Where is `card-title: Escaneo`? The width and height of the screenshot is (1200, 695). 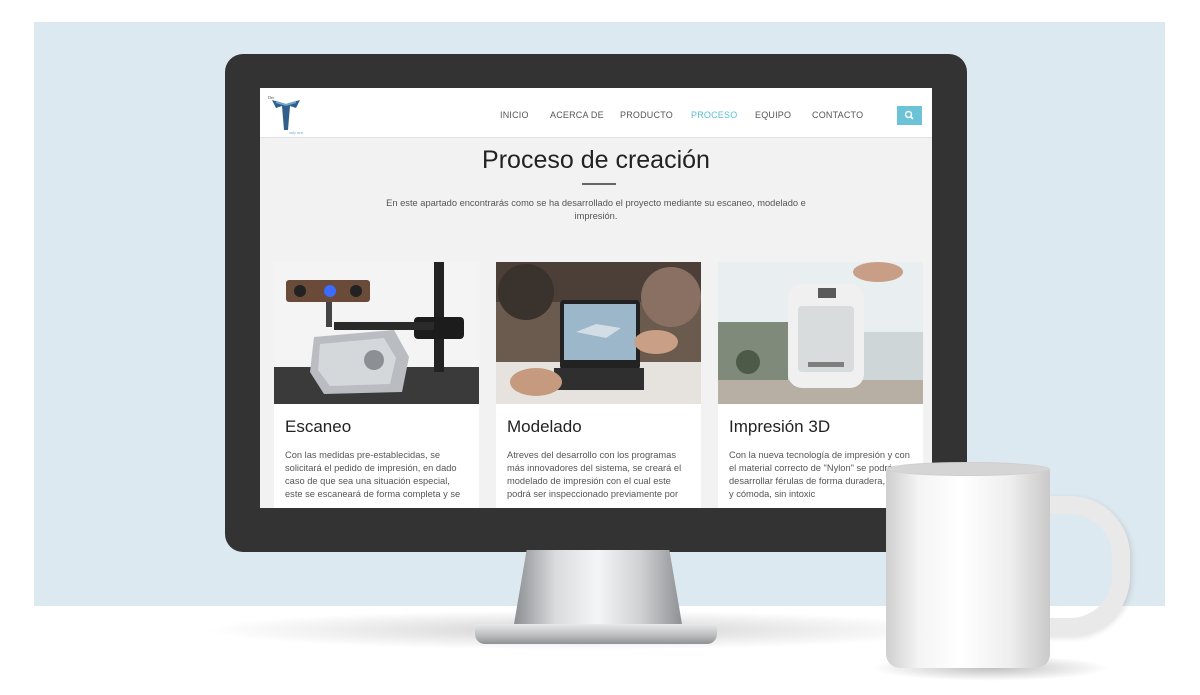
card-title: Escaneo is located at coordinates (318, 426).